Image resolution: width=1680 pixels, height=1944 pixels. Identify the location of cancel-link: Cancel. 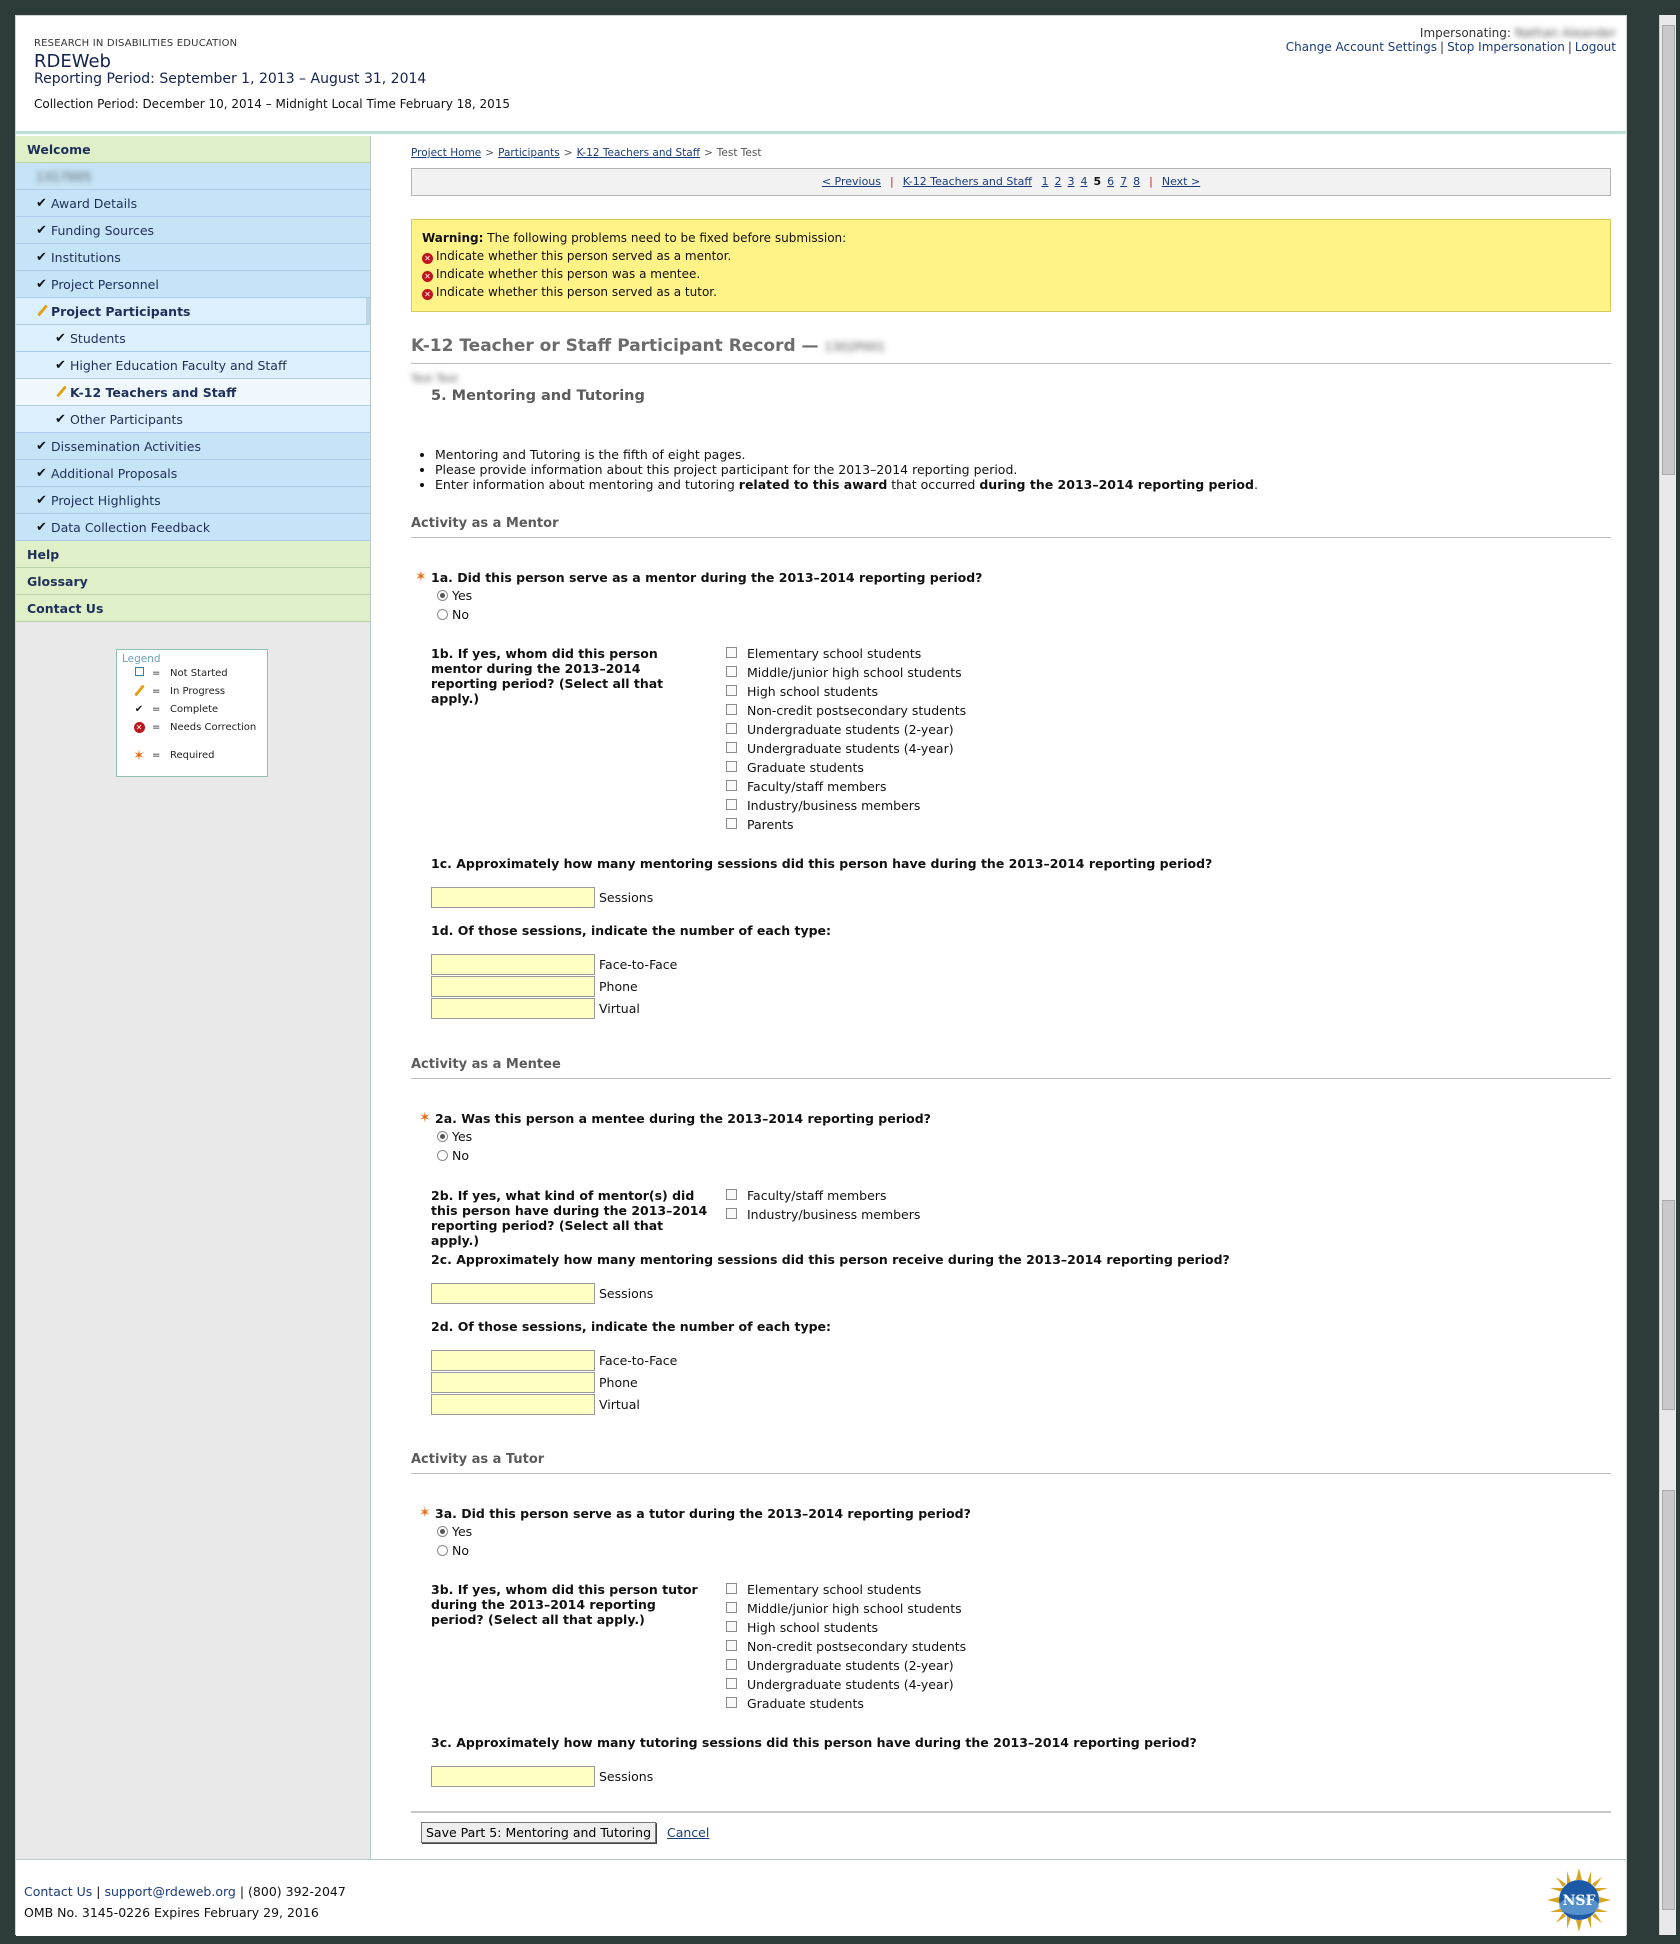
(688, 1832).